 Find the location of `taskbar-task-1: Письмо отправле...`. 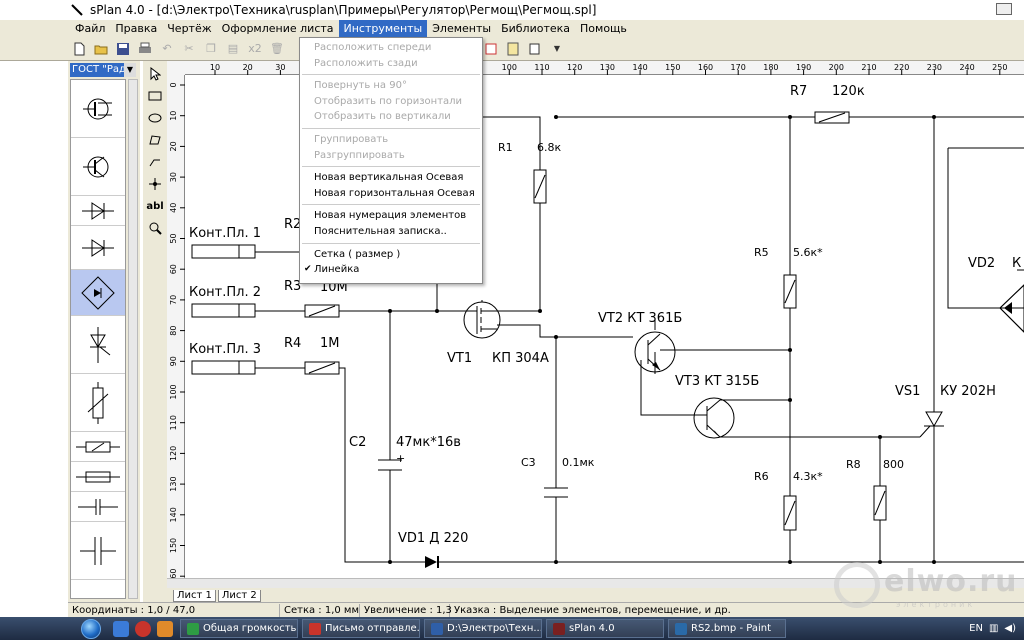

taskbar-task-1: Письмо отправле... is located at coordinates (361, 628).